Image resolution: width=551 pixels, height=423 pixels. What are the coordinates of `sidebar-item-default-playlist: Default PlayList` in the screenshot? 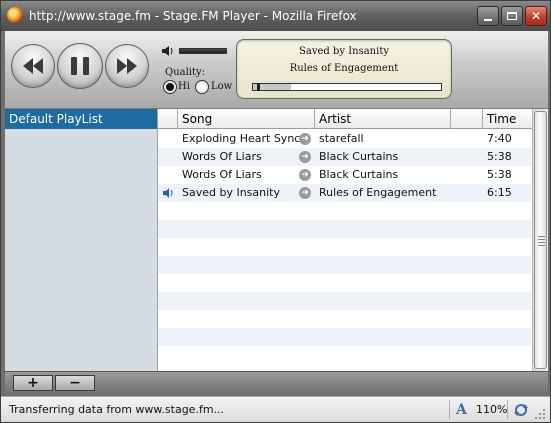 It's located at (81, 119).